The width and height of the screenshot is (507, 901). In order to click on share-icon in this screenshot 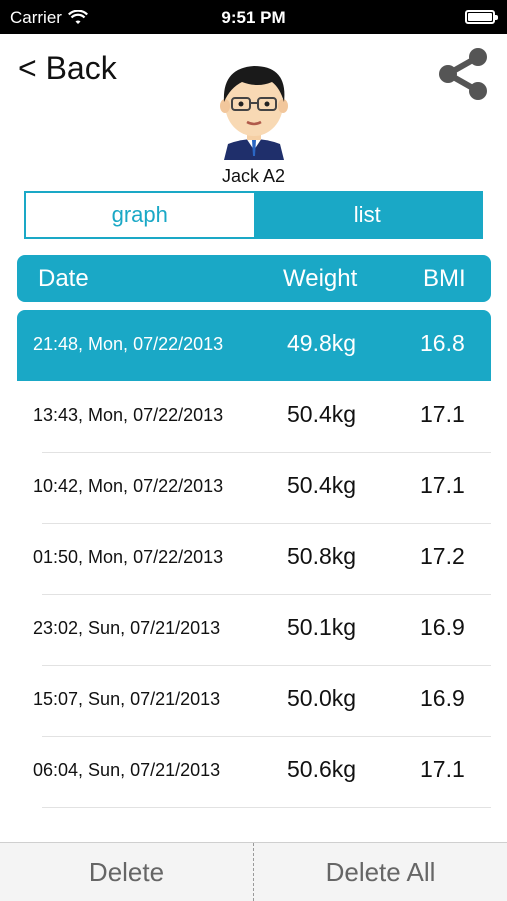, I will do `click(464, 74)`.